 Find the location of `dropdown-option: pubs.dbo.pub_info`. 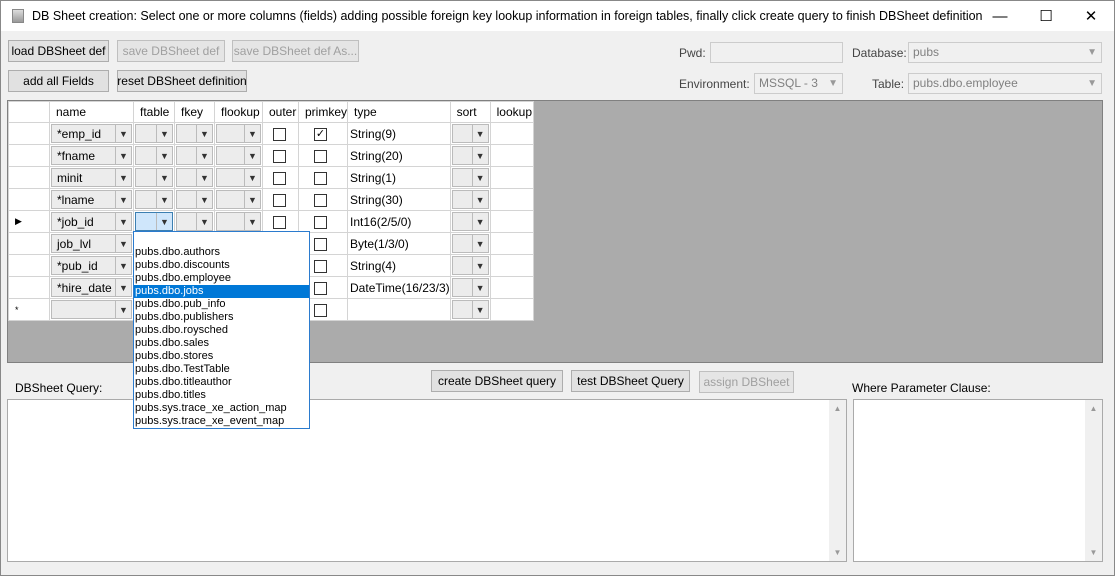

dropdown-option: pubs.dbo.pub_info is located at coordinates (221, 304).